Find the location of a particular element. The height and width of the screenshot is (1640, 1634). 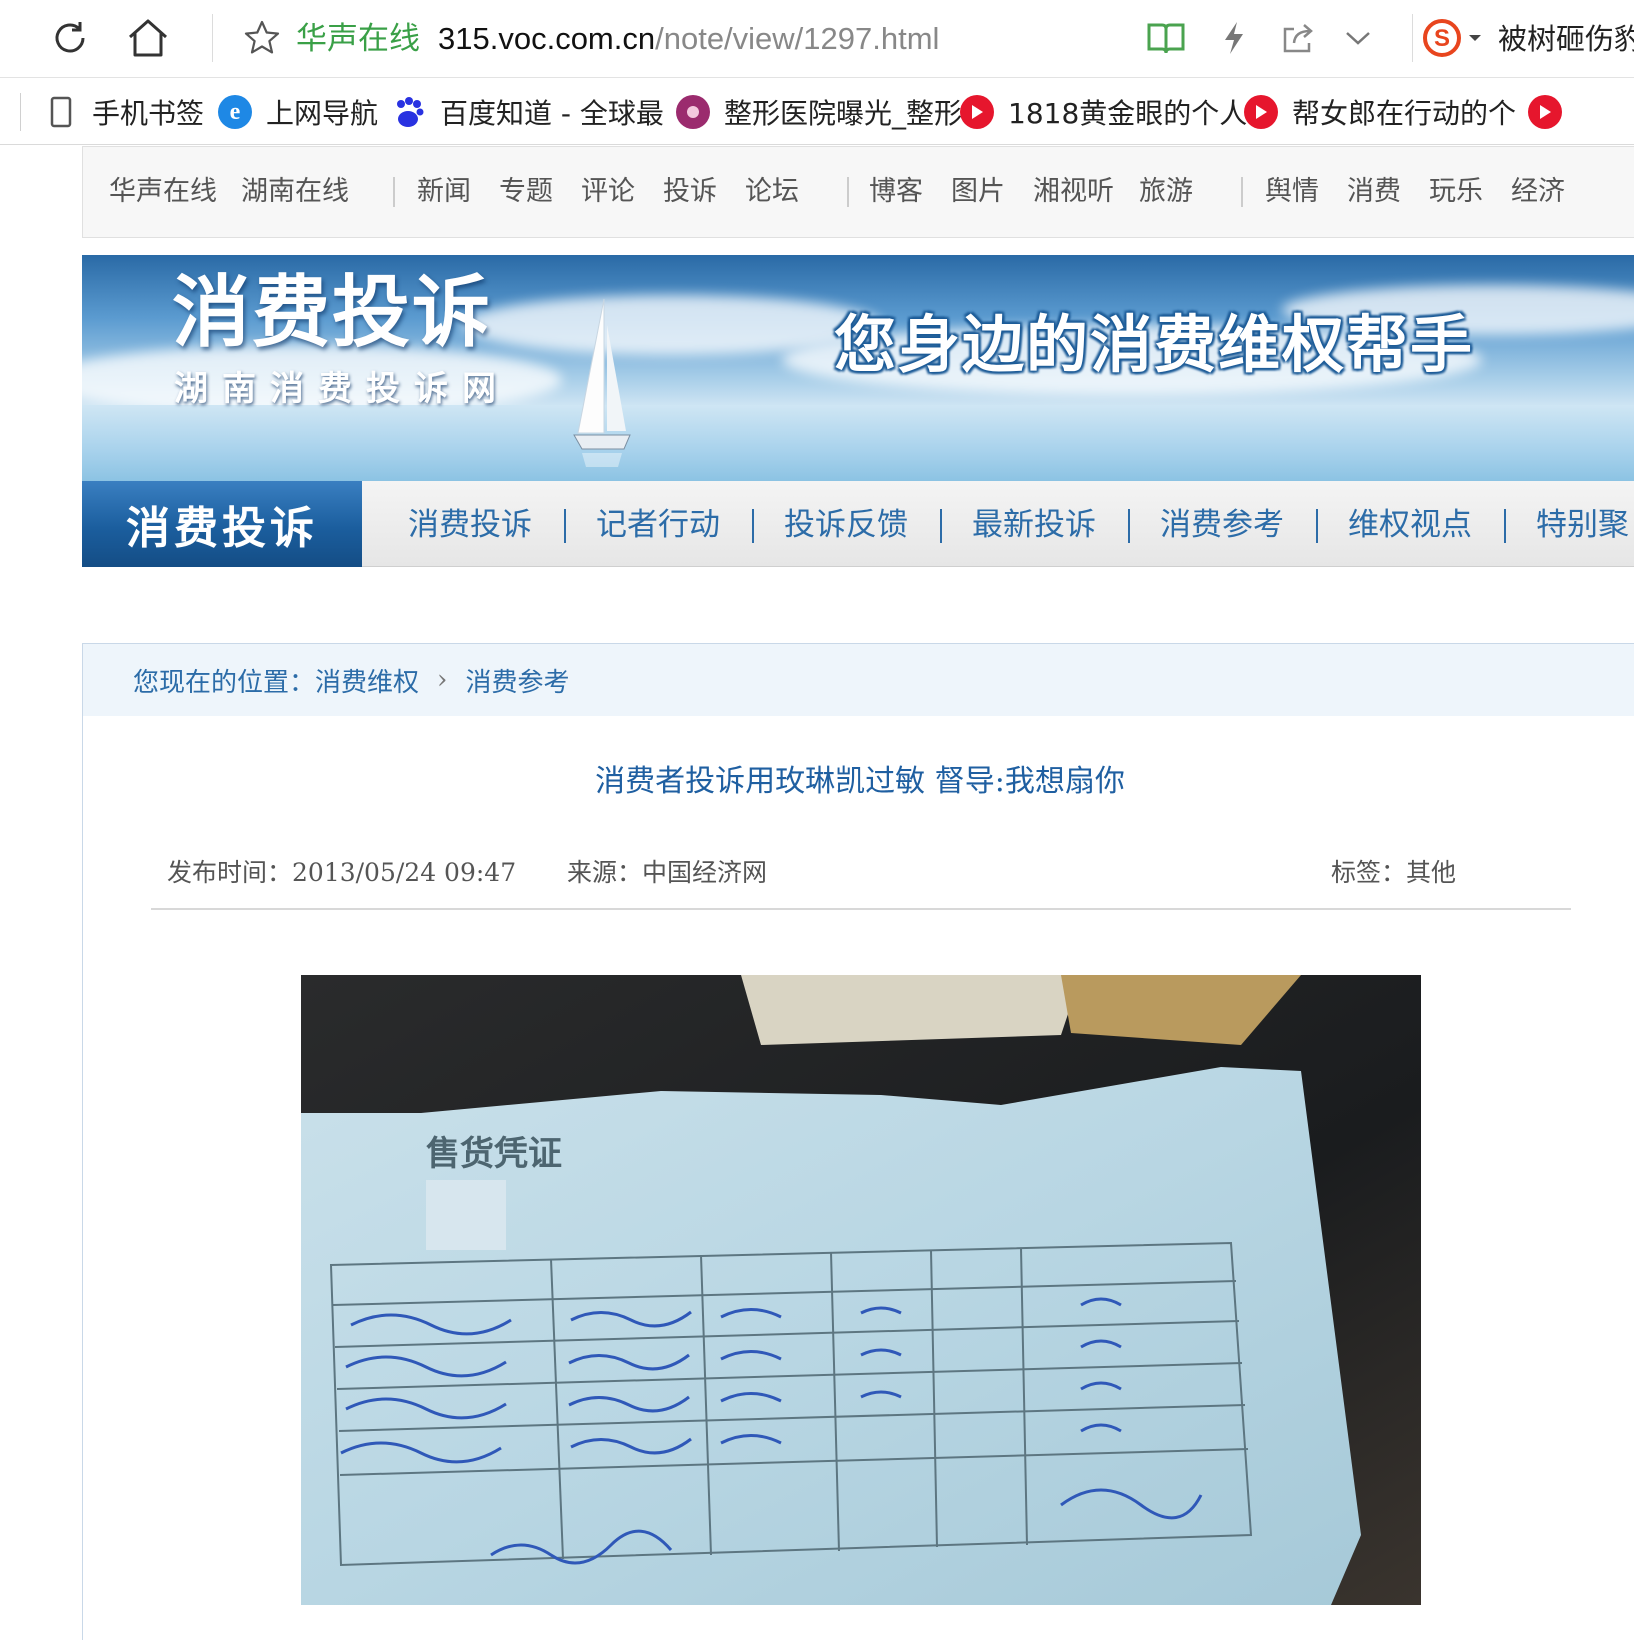

dropdown-caret-icon is located at coordinates (1475, 38).